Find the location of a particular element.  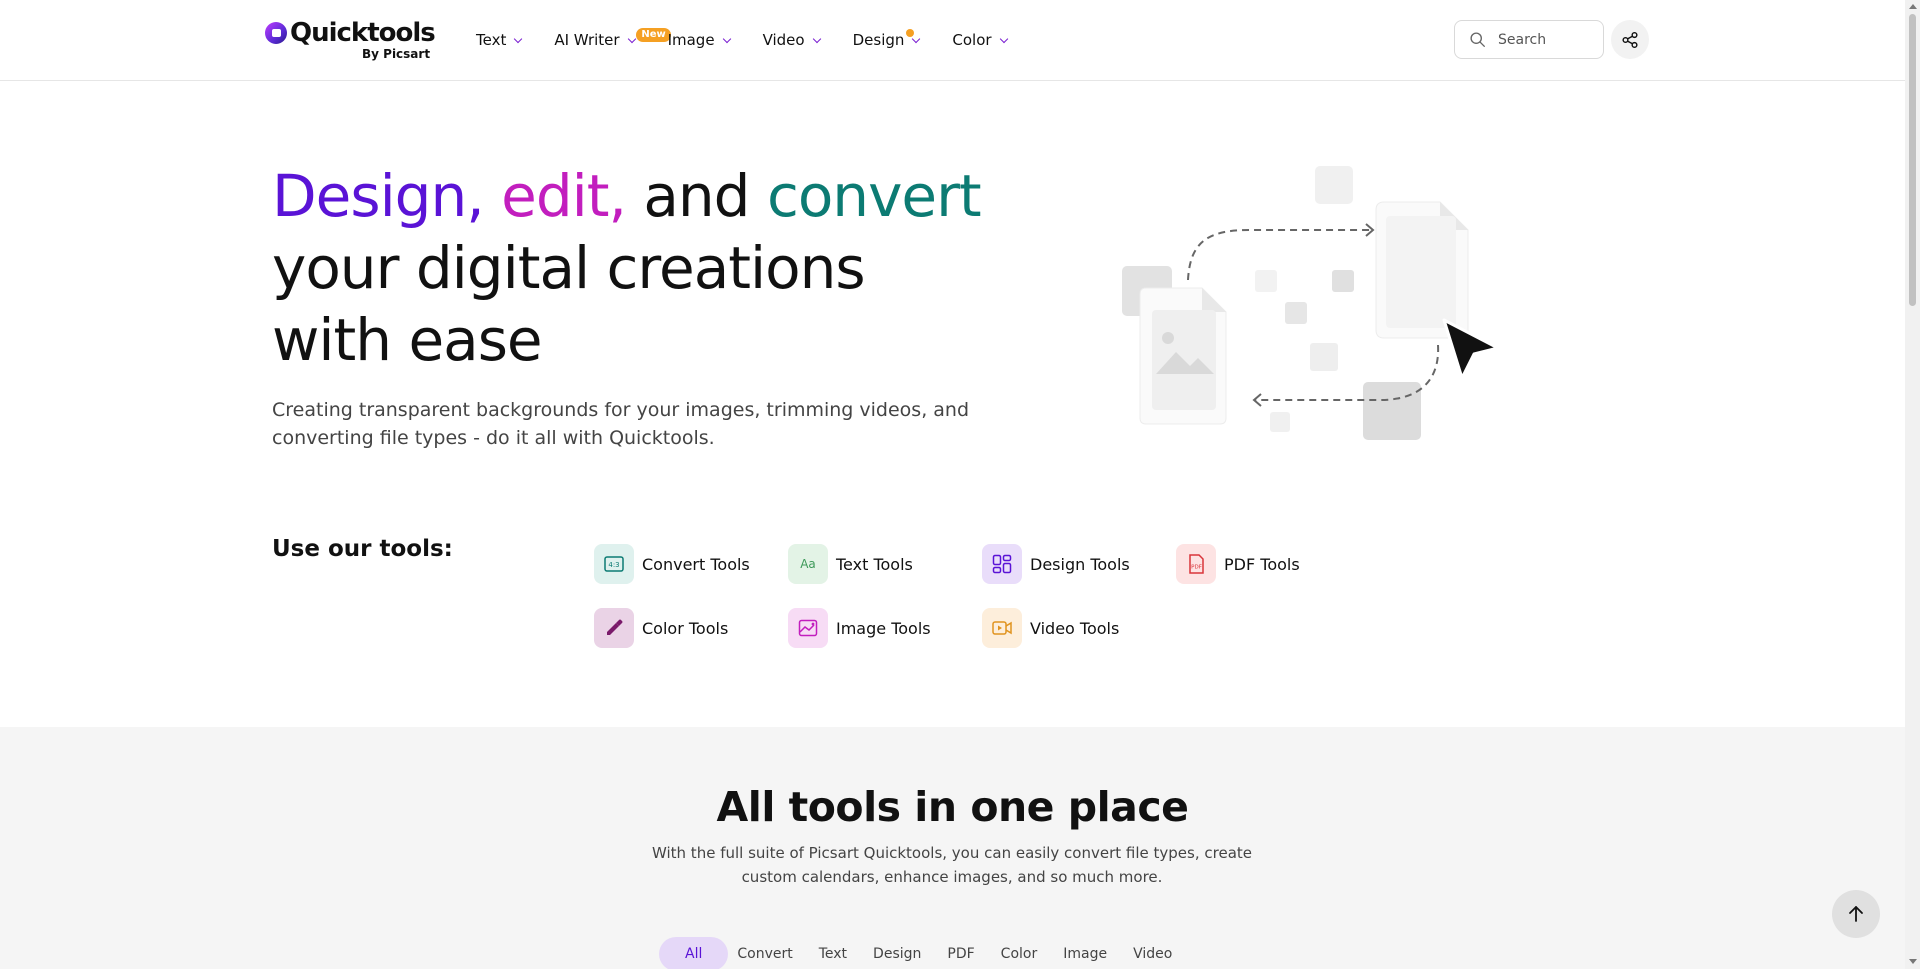

filter-all: All is located at coordinates (694, 953).